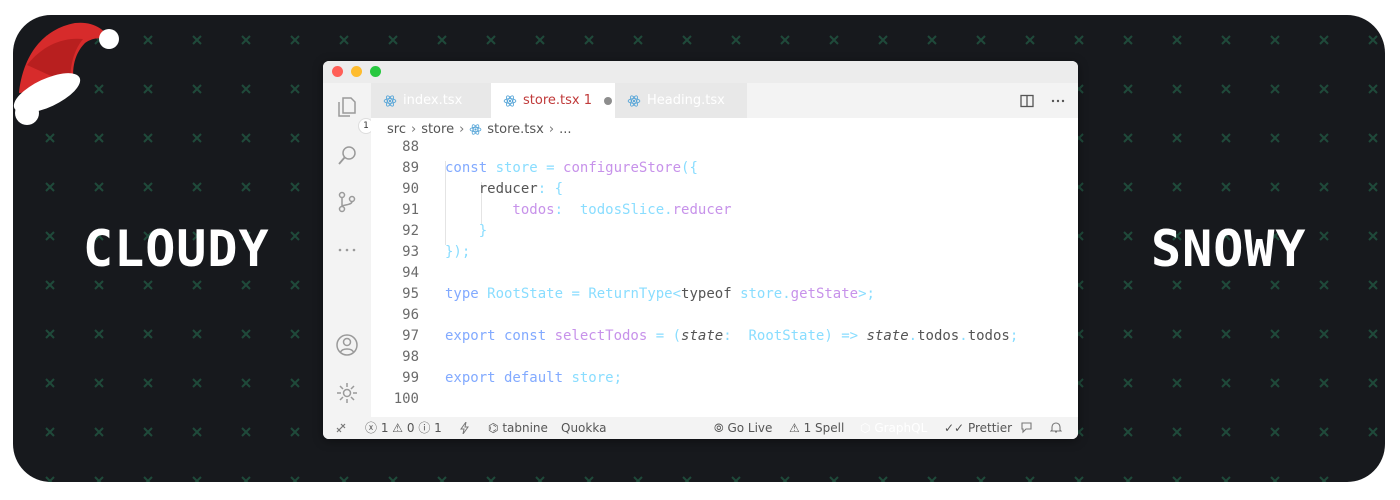 Image resolution: width=1400 pixels, height=500 pixels. I want to click on code-line: 98, so click(724, 357).